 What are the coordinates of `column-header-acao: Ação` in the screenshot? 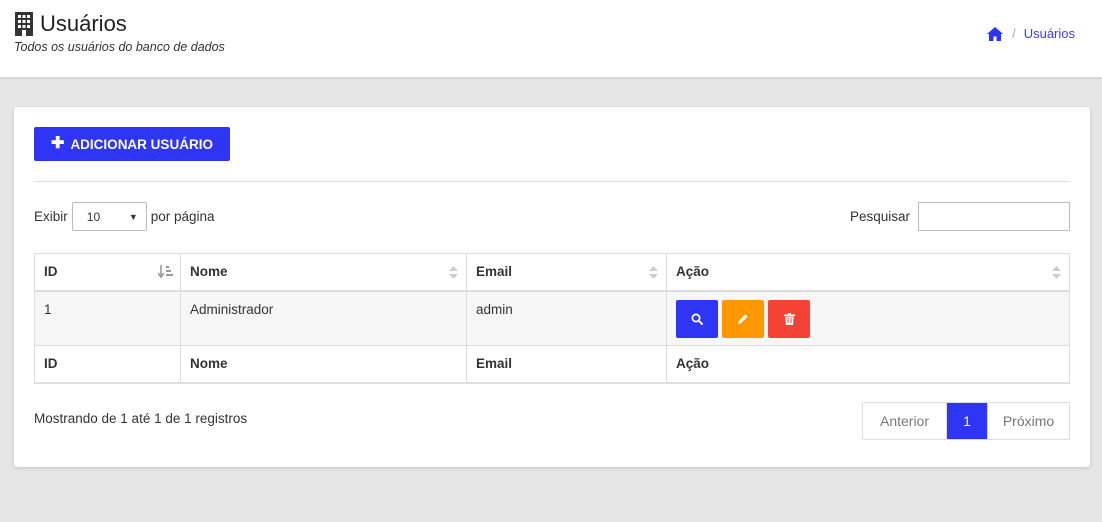 It's located at (868, 272).